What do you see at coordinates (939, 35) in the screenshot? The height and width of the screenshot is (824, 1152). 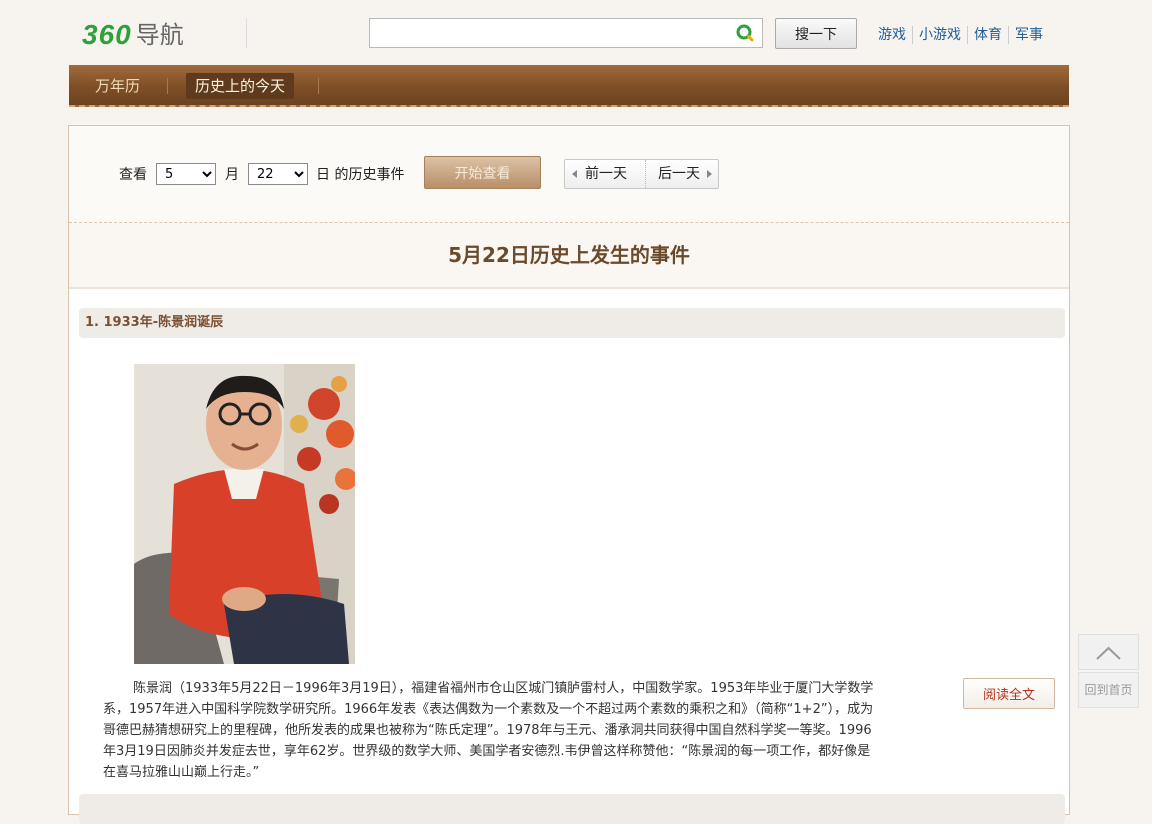 I see `quick-link-mini-games: 小游戏` at bounding box center [939, 35].